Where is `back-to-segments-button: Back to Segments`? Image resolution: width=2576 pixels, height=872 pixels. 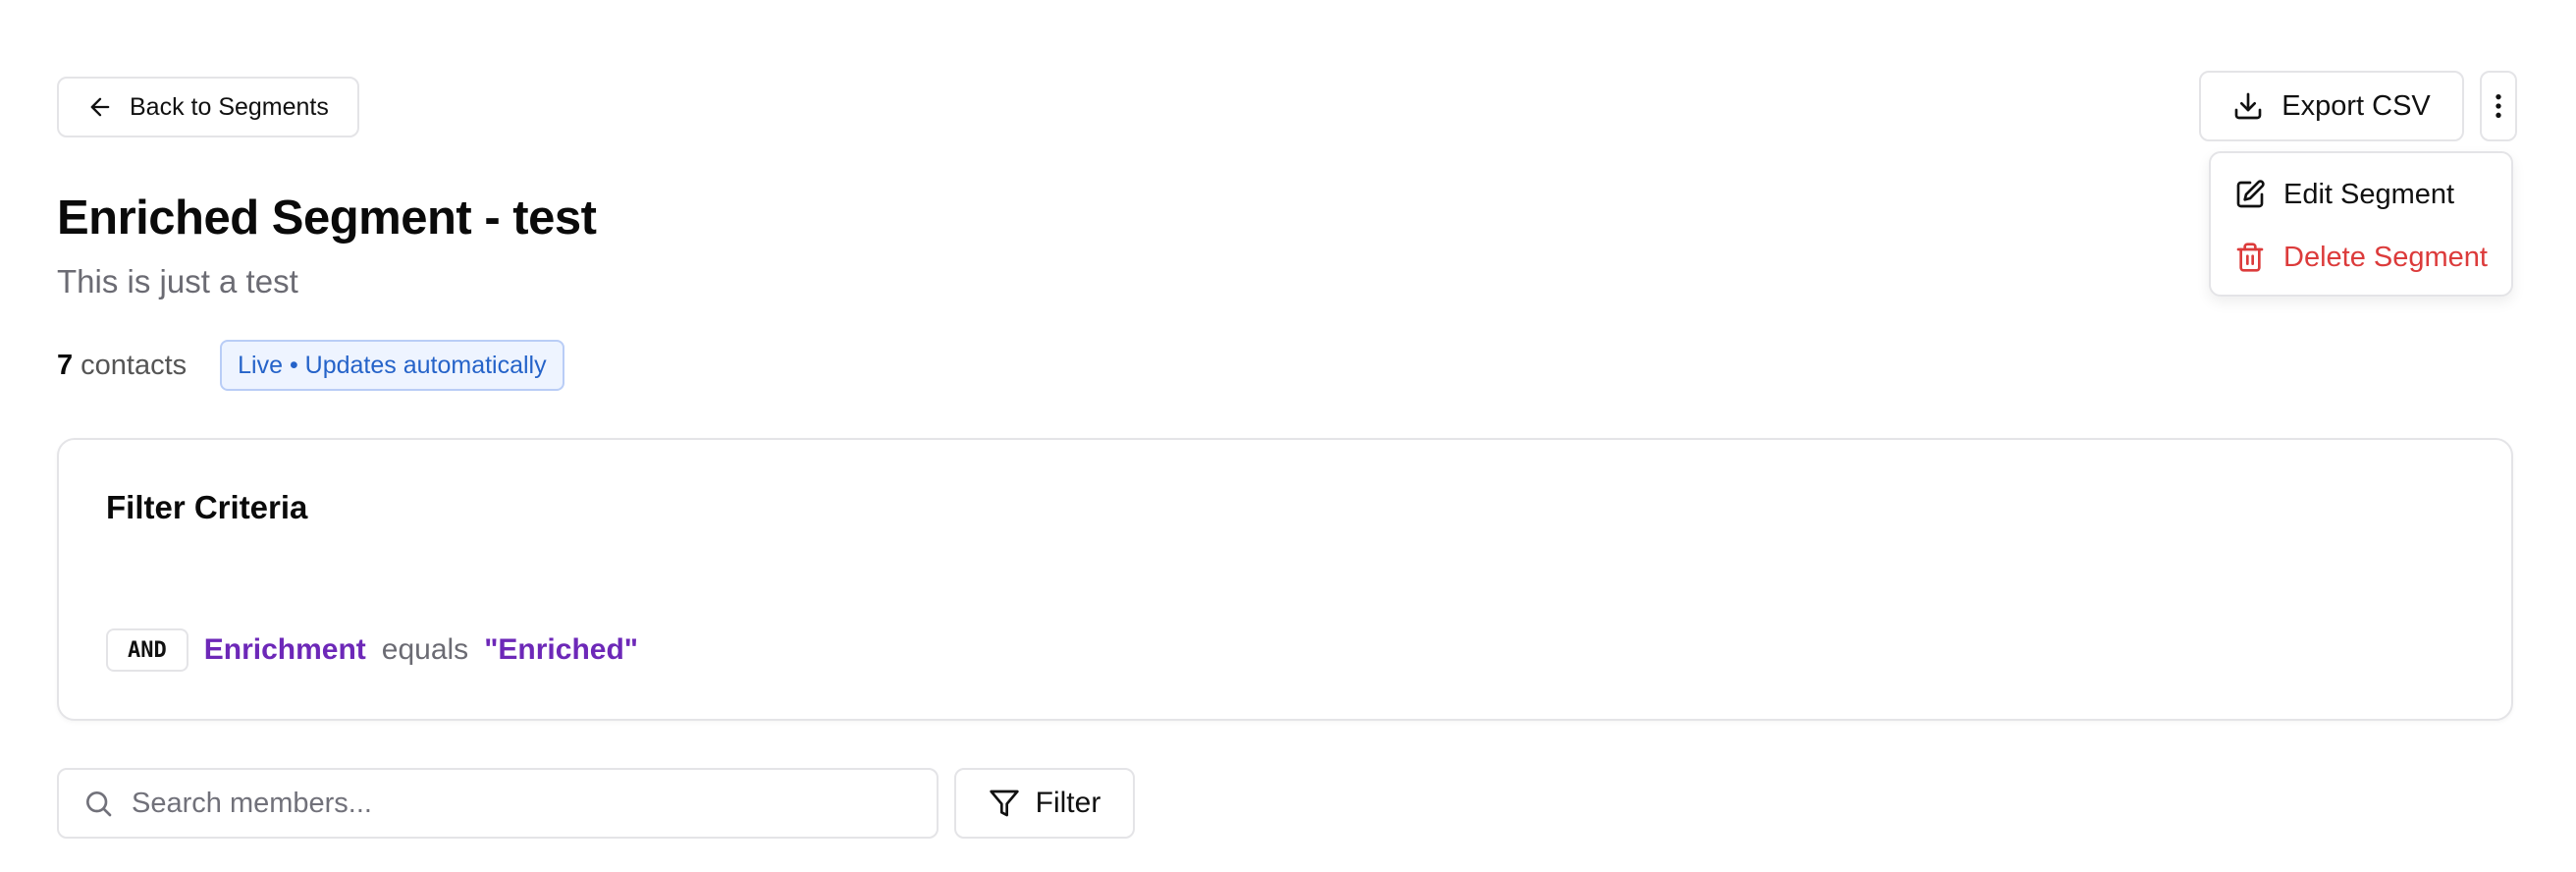 back-to-segments-button: Back to Segments is located at coordinates (208, 107).